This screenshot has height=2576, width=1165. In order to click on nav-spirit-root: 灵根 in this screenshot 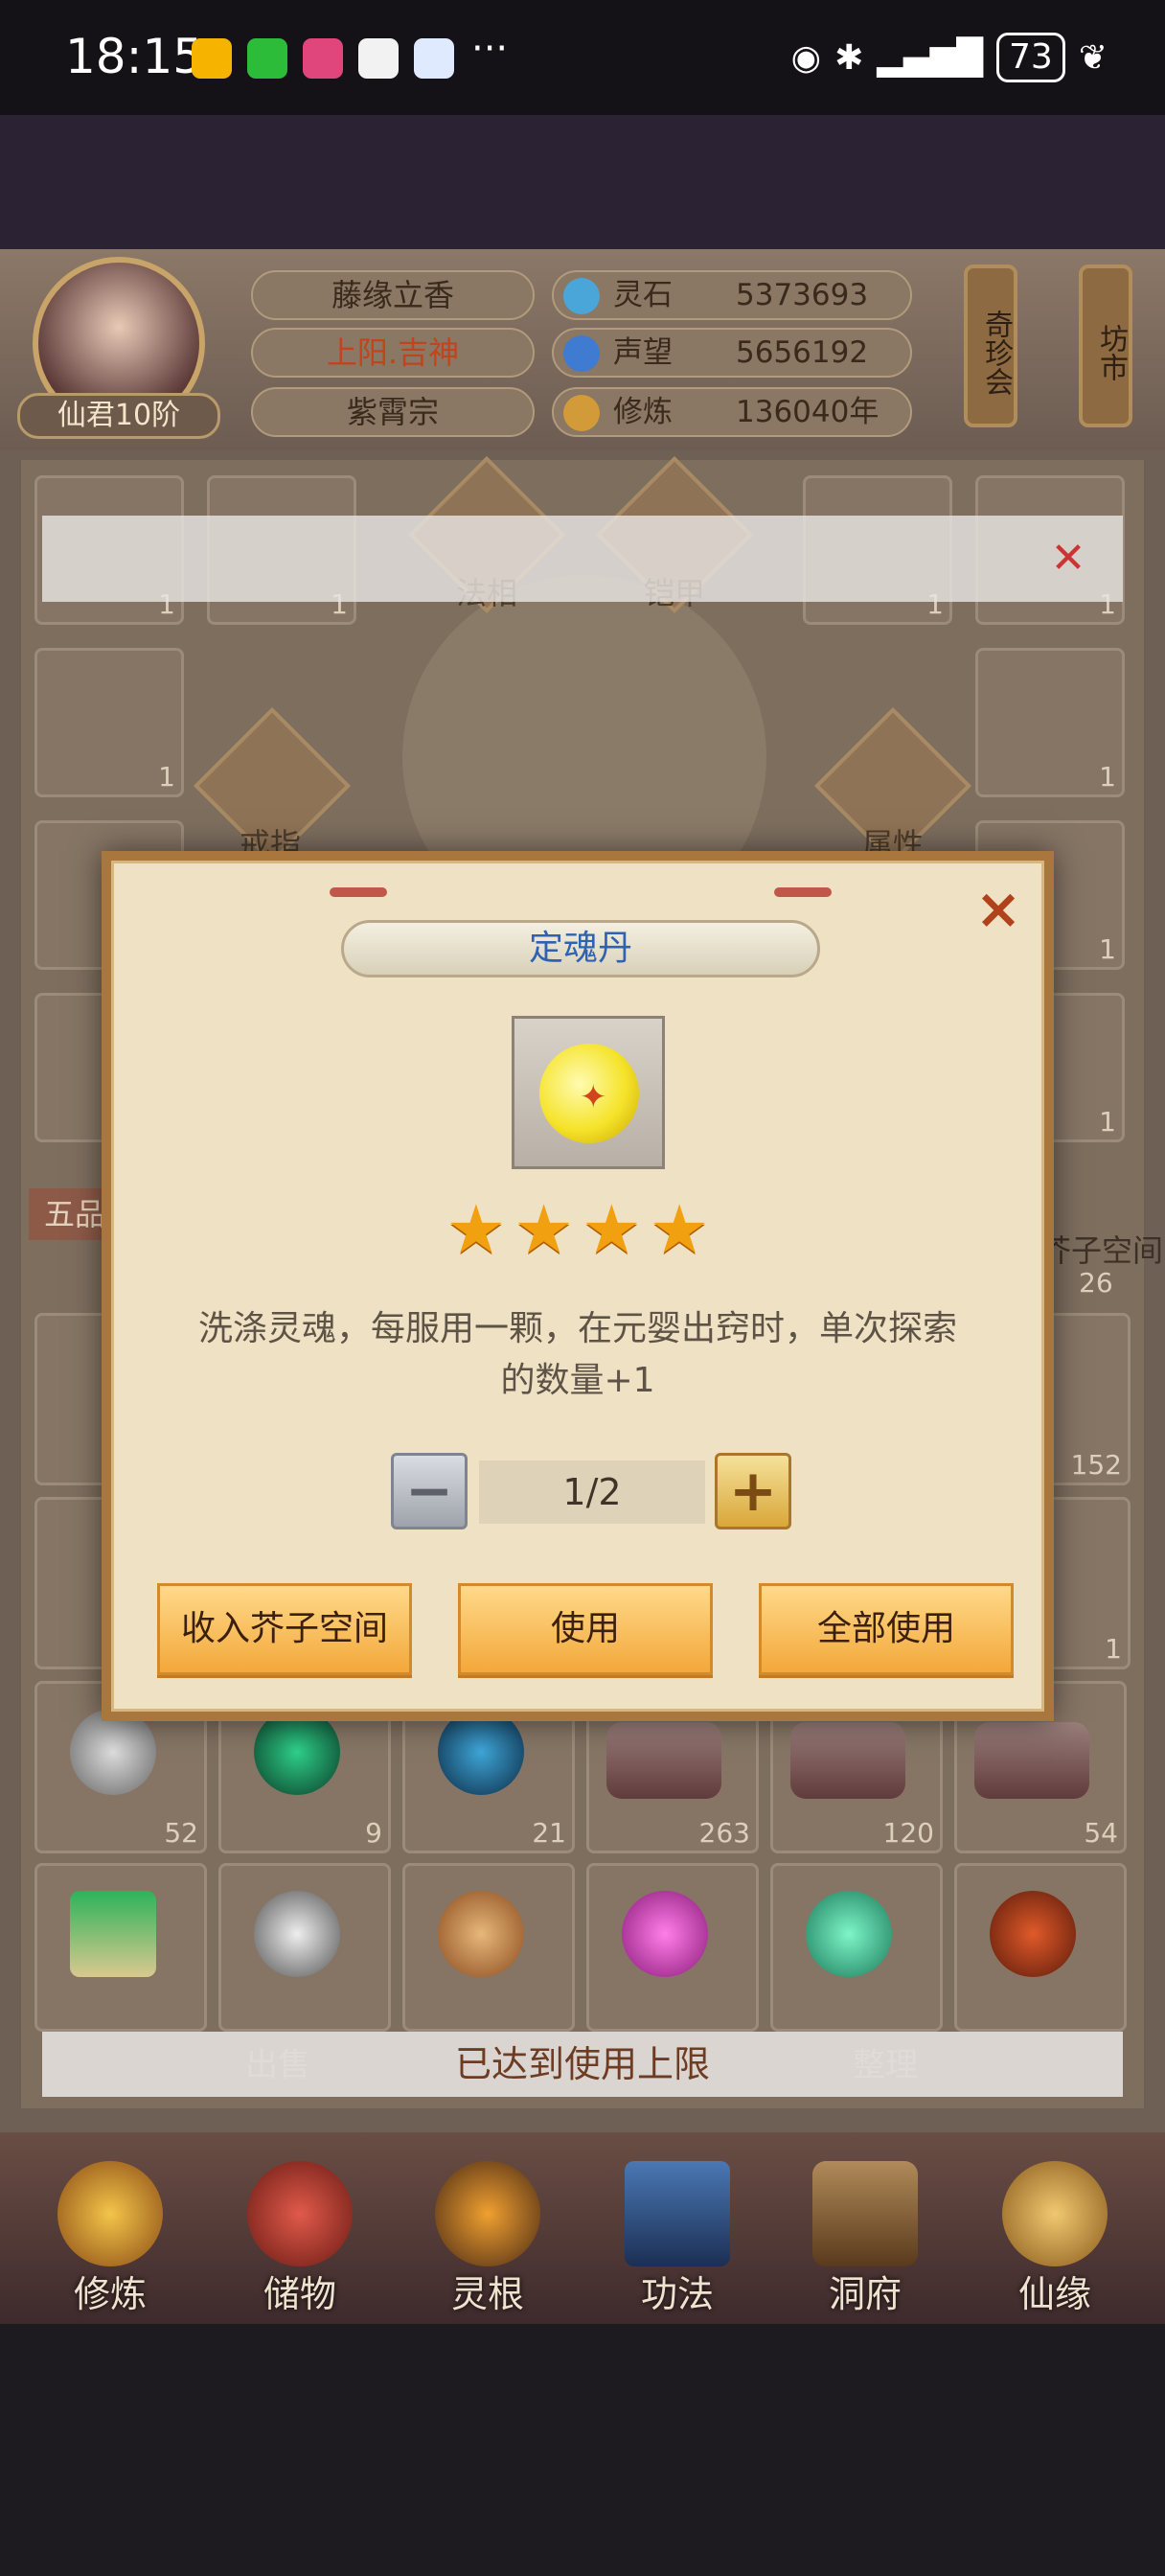, I will do `click(488, 2233)`.